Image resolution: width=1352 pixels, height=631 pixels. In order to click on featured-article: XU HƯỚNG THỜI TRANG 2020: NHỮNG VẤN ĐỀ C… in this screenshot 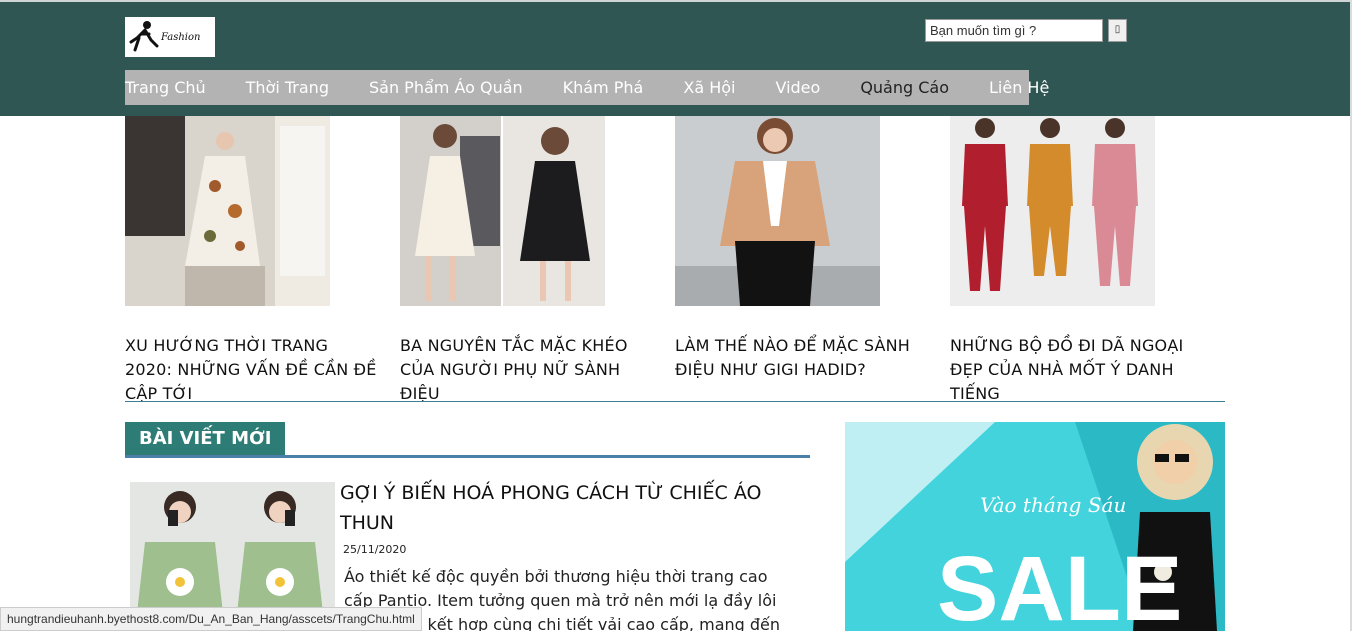, I will do `click(252, 261)`.